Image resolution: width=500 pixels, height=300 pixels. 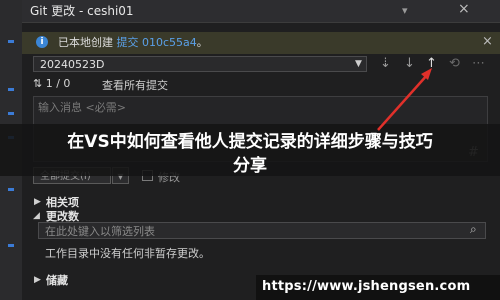 What do you see at coordinates (202, 42) in the screenshot?
I see `info-suffix: 。` at bounding box center [202, 42].